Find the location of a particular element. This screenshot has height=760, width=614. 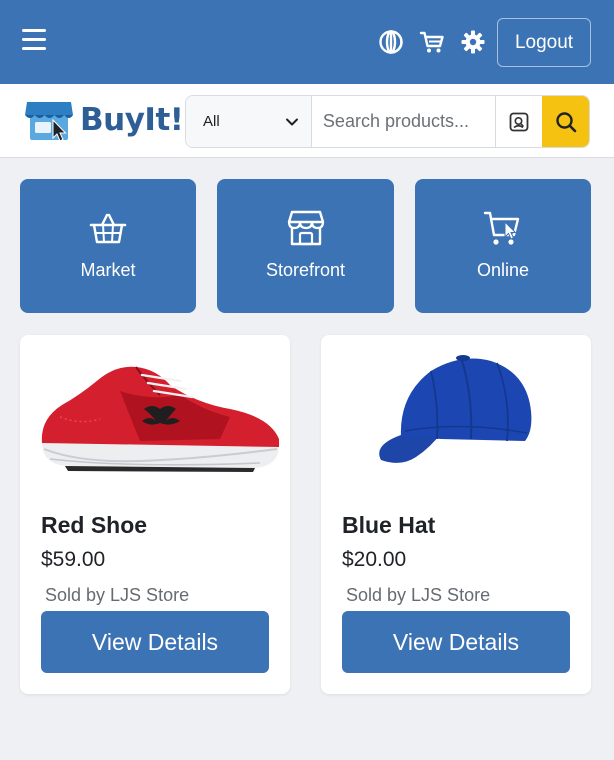

red-shoe-image is located at coordinates (155, 420).